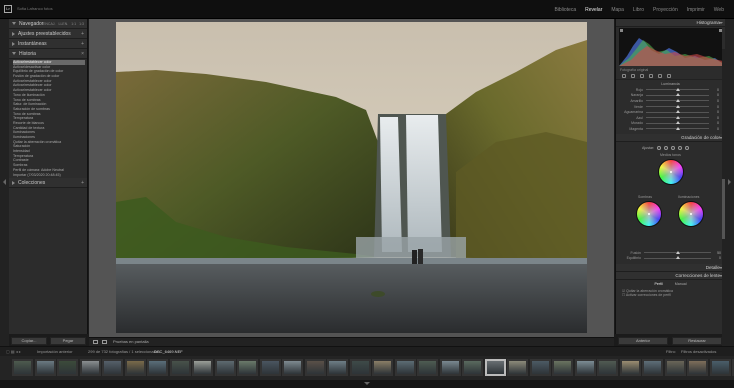 The height and width of the screenshot is (388, 734). Describe the element at coordinates (48, 183) in the screenshot. I see `collections-header: Colecciones +` at that location.